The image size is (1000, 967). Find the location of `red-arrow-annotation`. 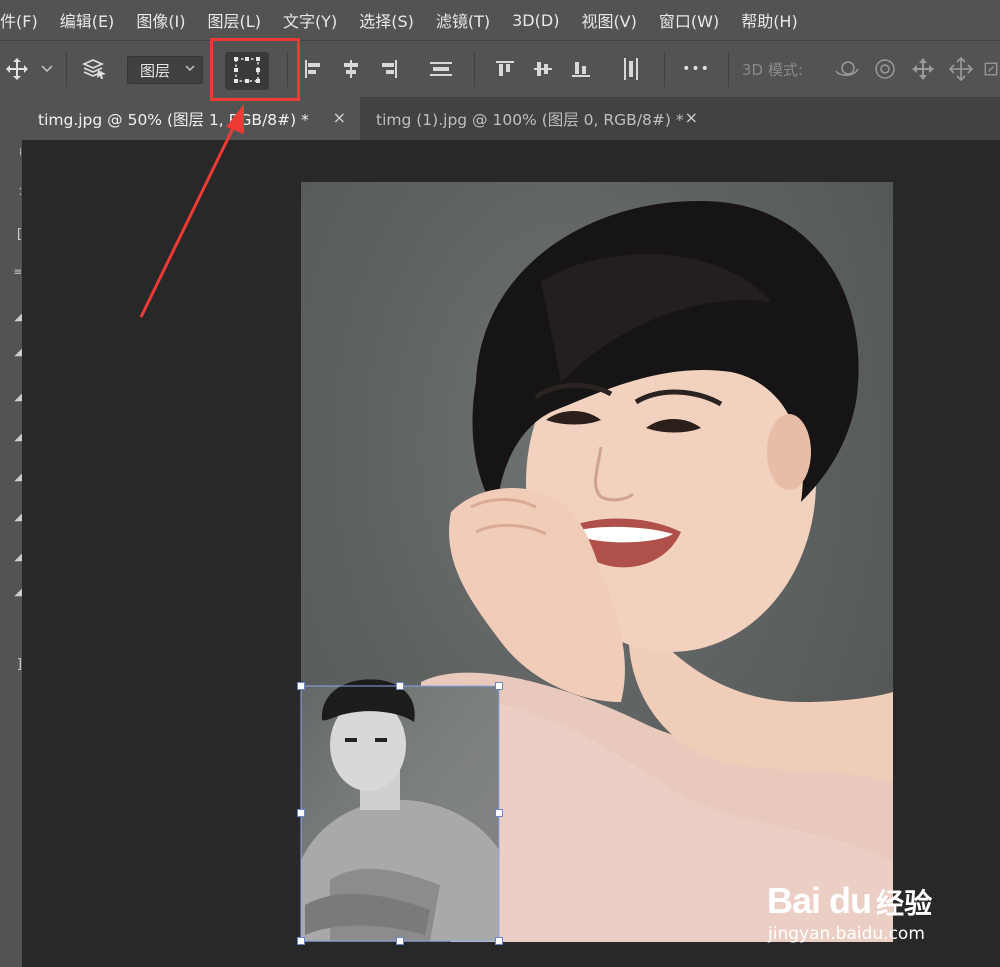

red-arrow-annotation is located at coordinates (191, 211).